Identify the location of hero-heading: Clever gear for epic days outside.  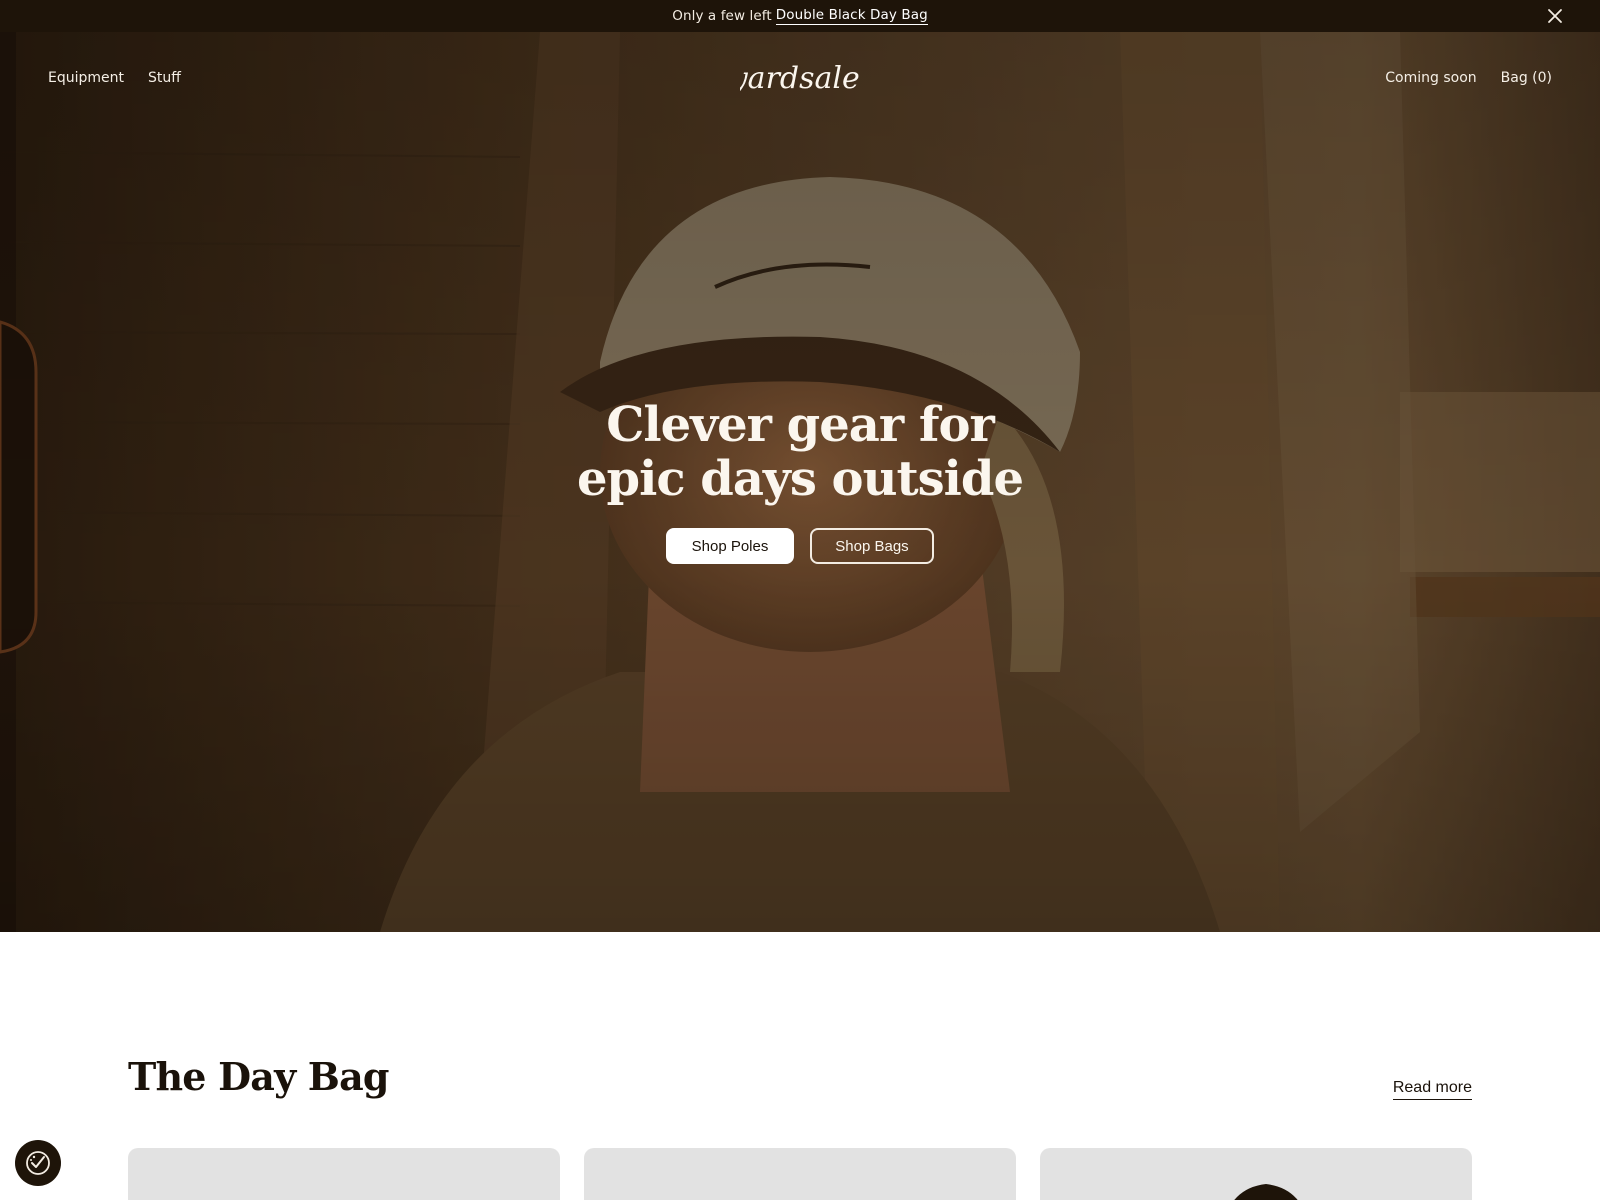
(800, 452).